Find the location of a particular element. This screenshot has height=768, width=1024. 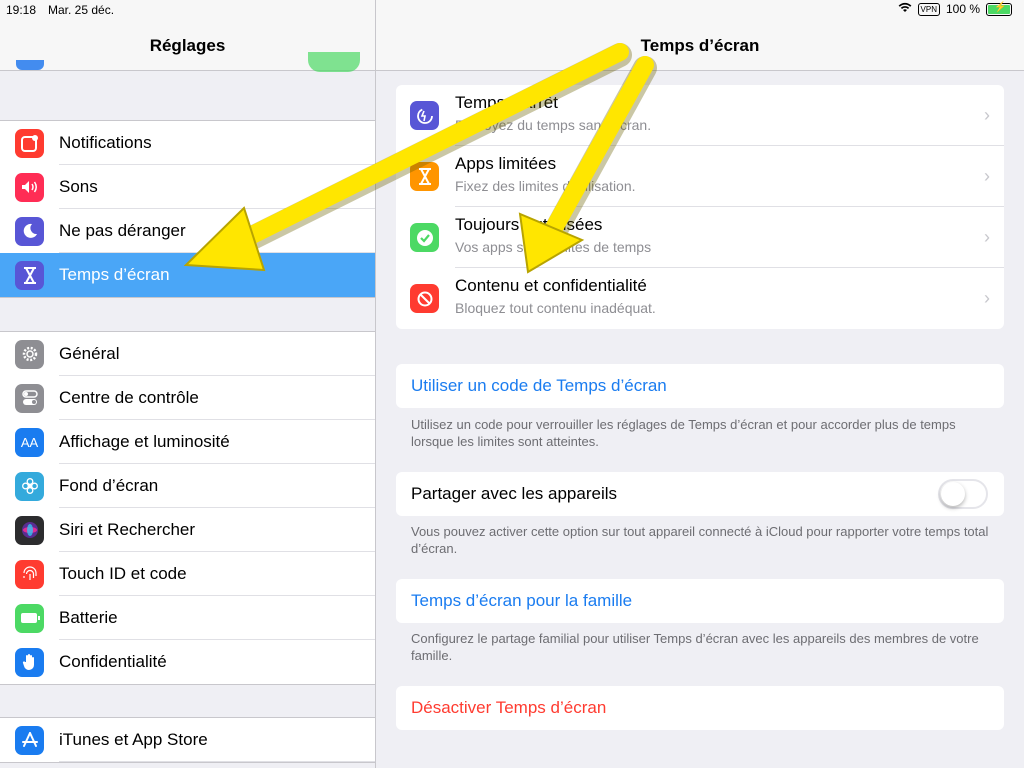

sidebar-item-label: Ne pas déranger is located at coordinates (122, 230).